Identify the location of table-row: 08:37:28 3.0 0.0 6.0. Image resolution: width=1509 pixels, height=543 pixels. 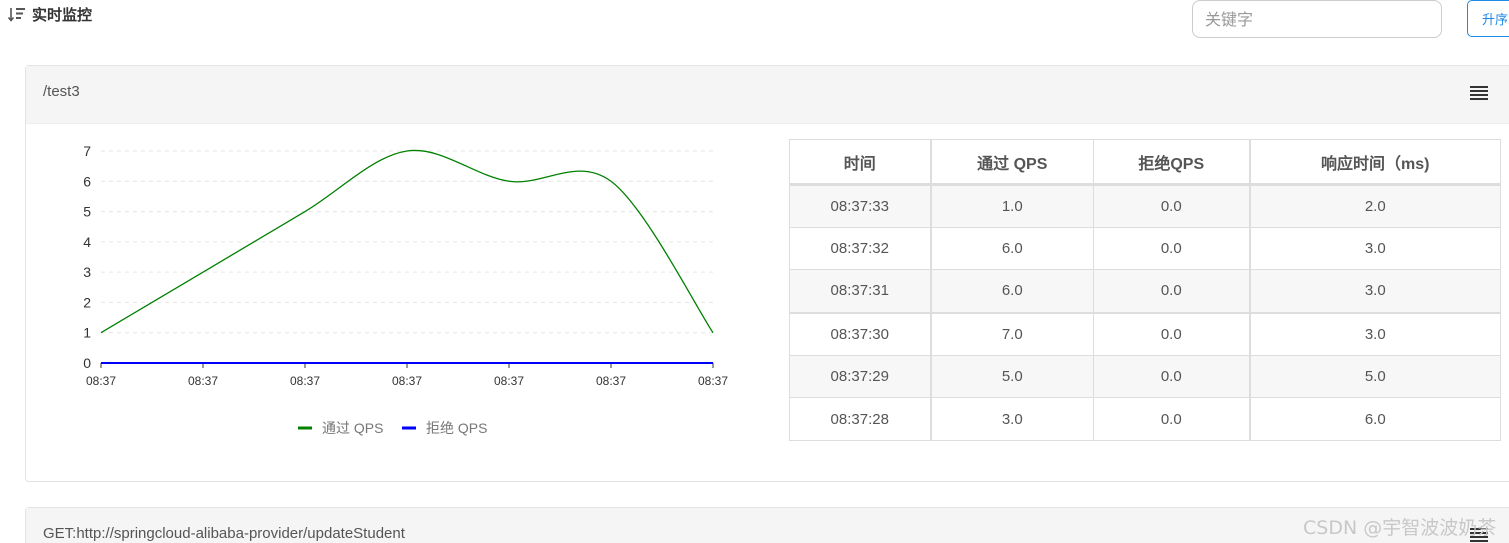
(1145, 419).